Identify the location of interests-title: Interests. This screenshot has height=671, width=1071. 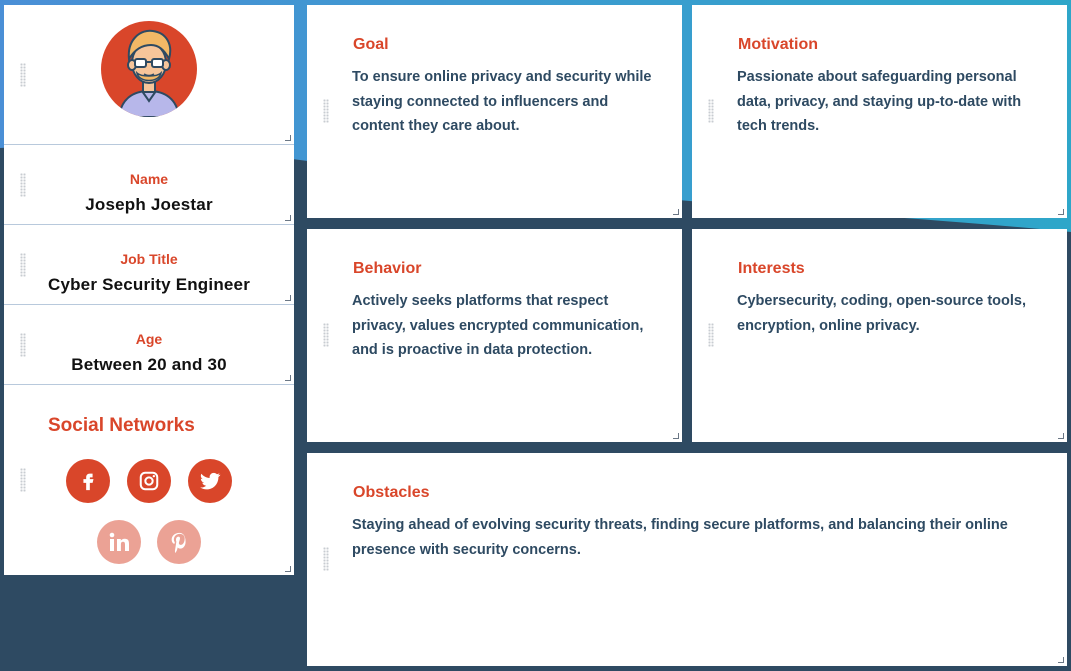
(771, 268).